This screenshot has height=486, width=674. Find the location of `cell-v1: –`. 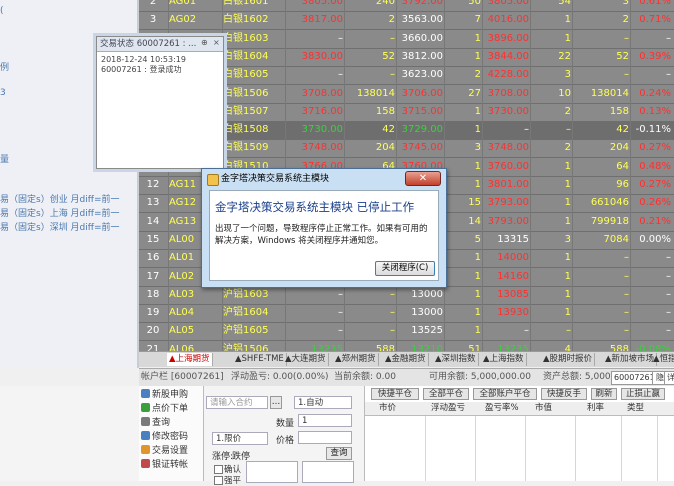

cell-v1: – is located at coordinates (392, 38).